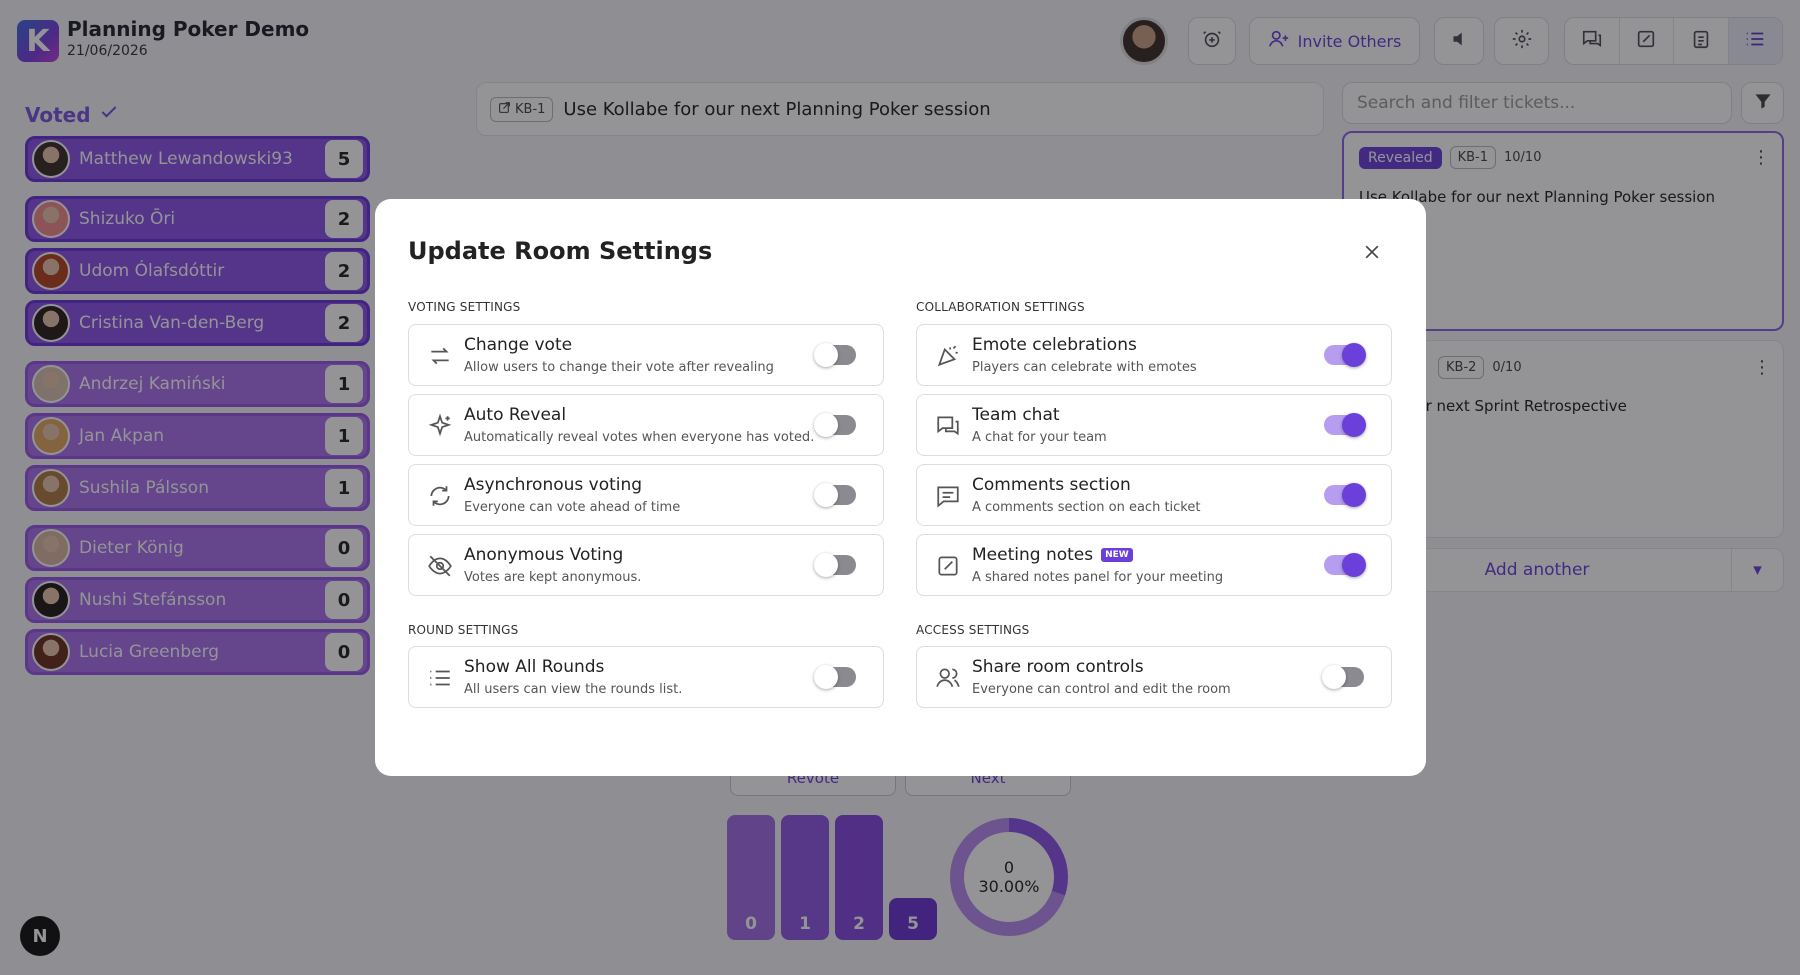  I want to click on access-settings-label: ACCESS SETTINGS, so click(973, 630).